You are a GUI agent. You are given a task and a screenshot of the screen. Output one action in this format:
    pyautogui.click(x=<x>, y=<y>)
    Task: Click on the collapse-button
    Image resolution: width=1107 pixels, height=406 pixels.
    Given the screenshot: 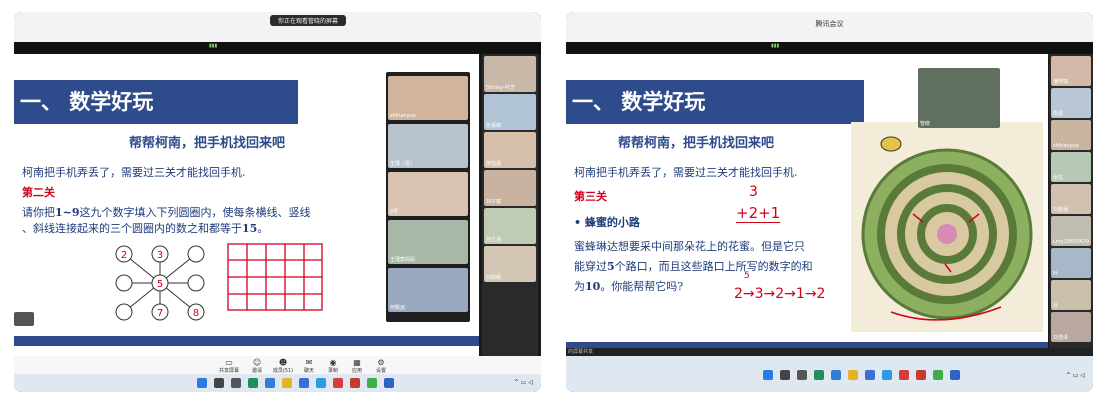 What is the action you would take?
    pyautogui.click(x=24, y=319)
    